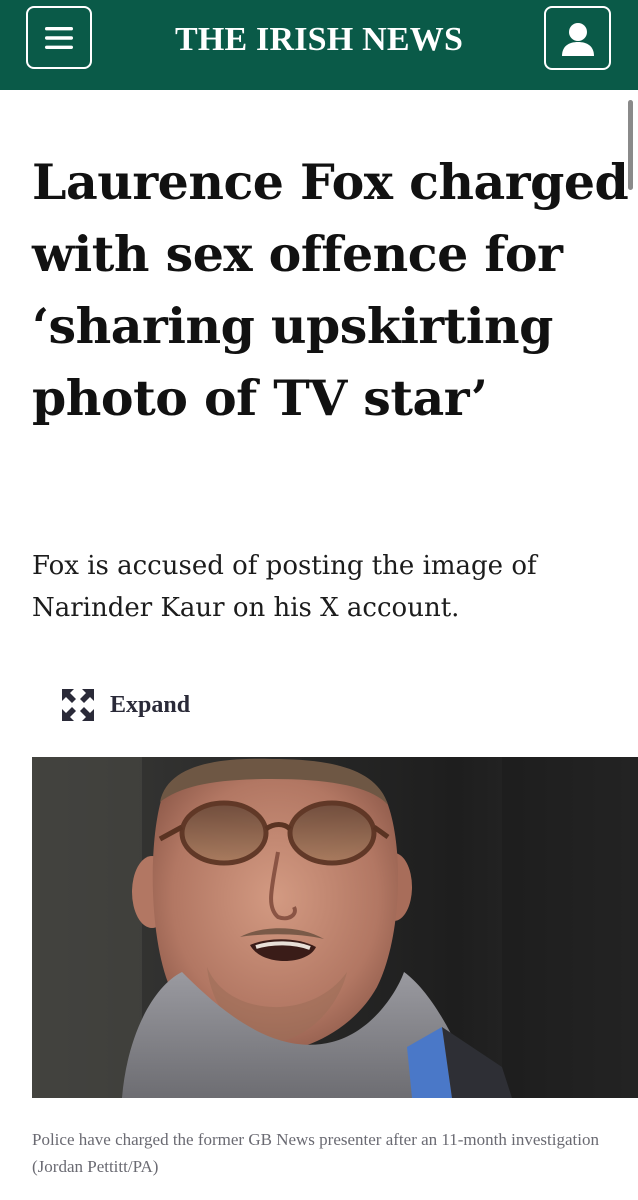 This screenshot has width=638, height=1200. I want to click on menu-button, so click(59, 37).